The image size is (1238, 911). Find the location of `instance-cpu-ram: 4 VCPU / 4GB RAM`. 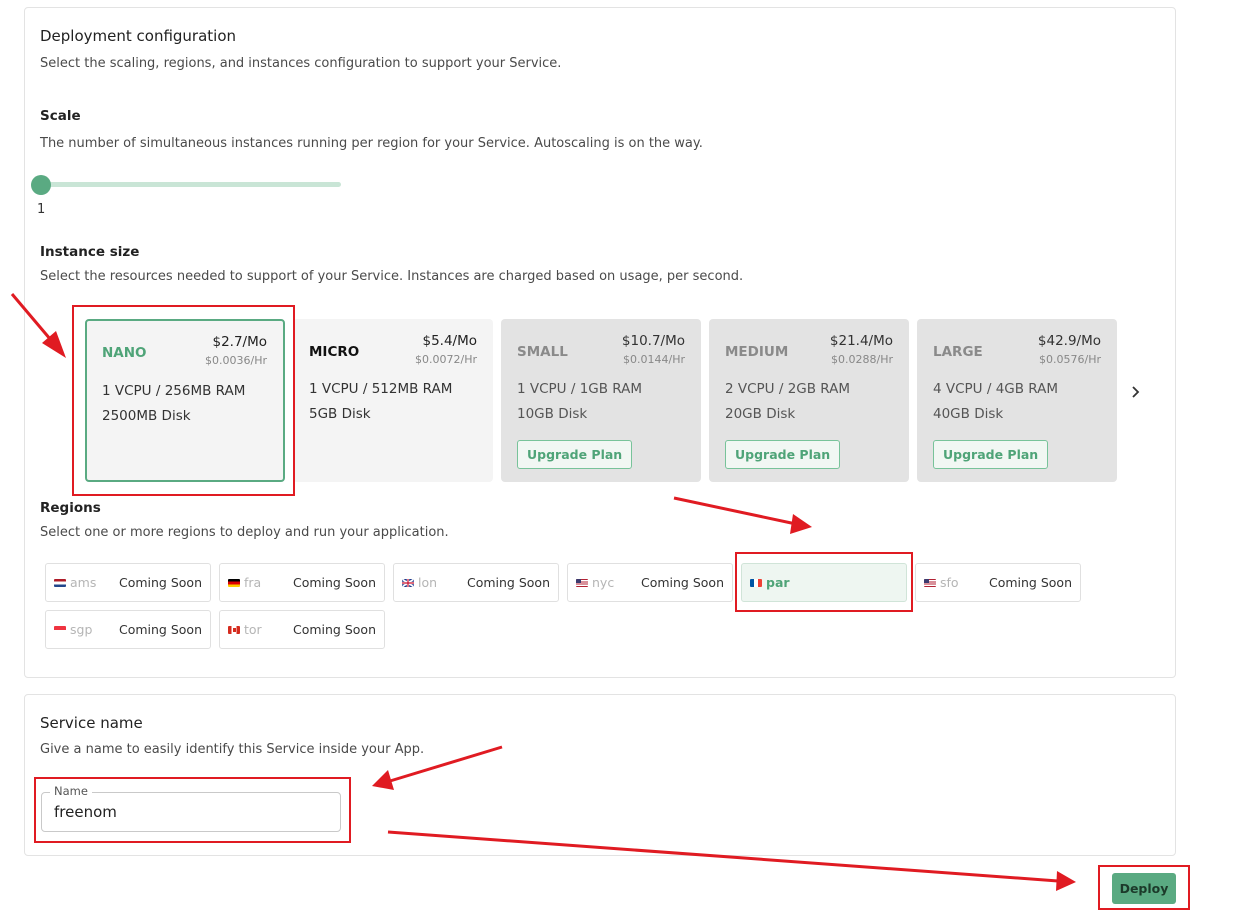

instance-cpu-ram: 4 VCPU / 4GB RAM is located at coordinates (996, 389).